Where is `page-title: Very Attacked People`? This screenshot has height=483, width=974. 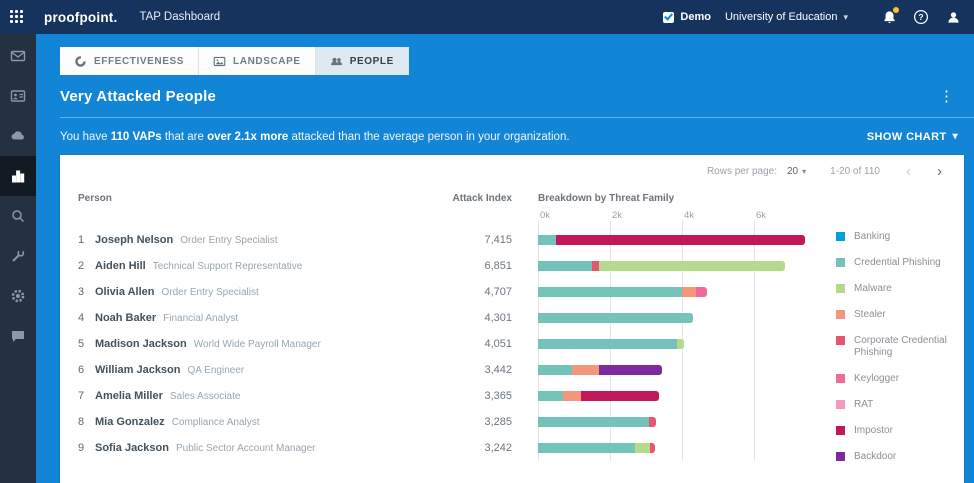 page-title: Very Attacked People is located at coordinates (138, 96).